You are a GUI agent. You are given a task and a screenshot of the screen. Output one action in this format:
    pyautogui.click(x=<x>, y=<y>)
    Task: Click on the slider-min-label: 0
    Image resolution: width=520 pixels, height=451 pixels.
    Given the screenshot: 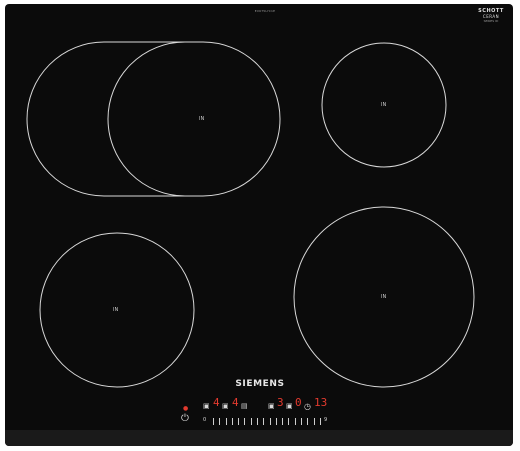 What is the action you would take?
    pyautogui.click(x=205, y=420)
    